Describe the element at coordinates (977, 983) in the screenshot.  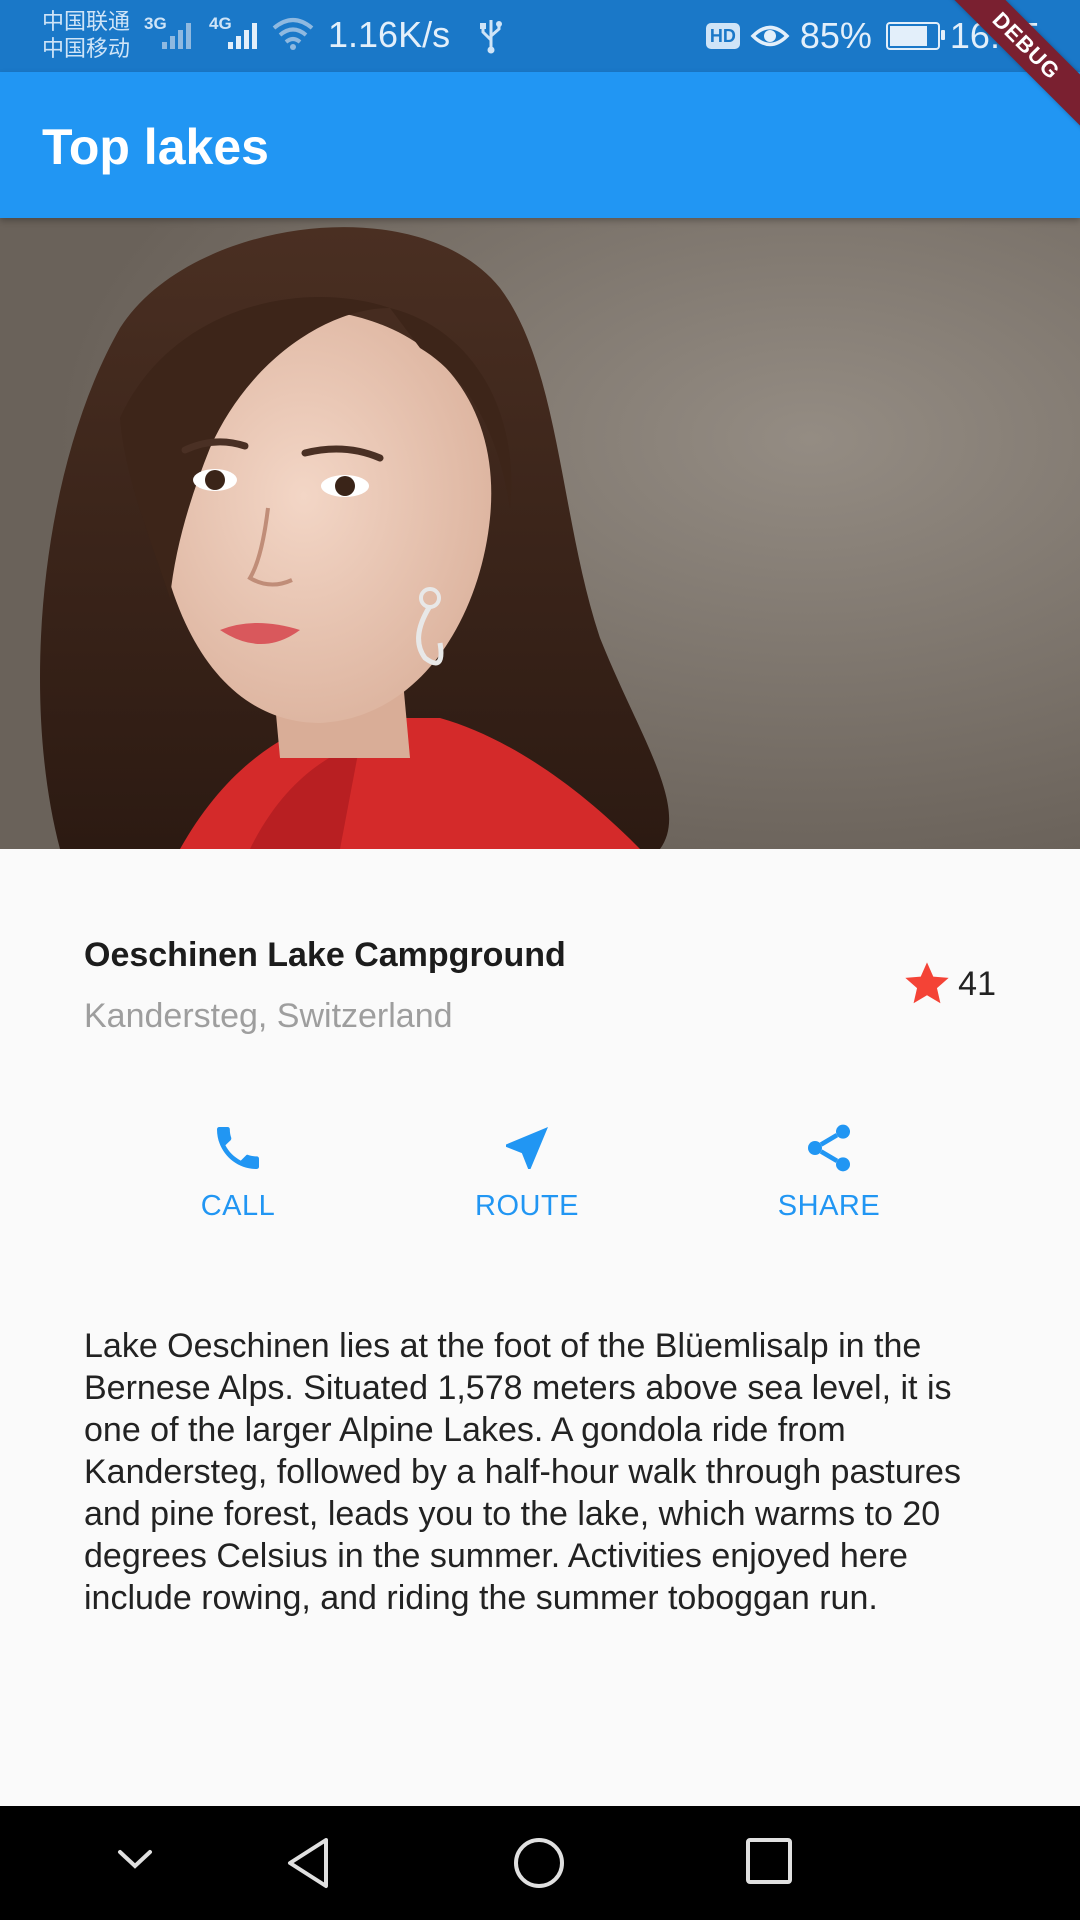
I see `favorite-count: 41` at that location.